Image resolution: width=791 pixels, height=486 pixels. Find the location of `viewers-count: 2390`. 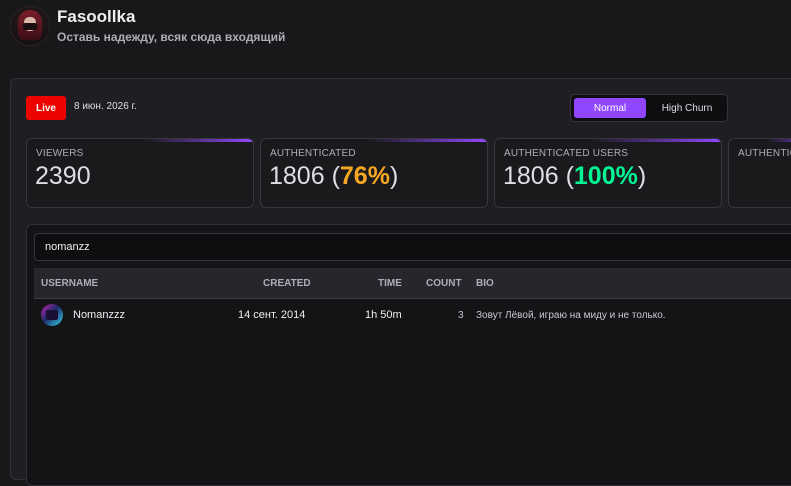

viewers-count: 2390 is located at coordinates (63, 176).